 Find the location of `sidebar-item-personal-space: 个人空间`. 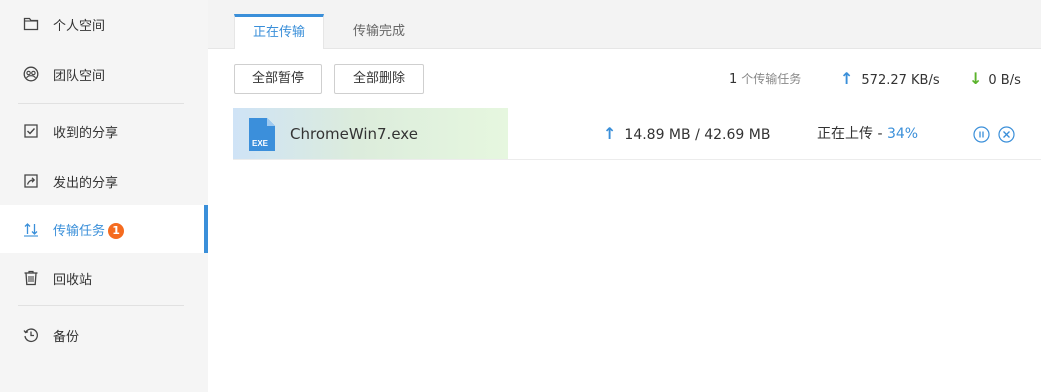

sidebar-item-personal-space: 个人空间 is located at coordinates (104, 24).